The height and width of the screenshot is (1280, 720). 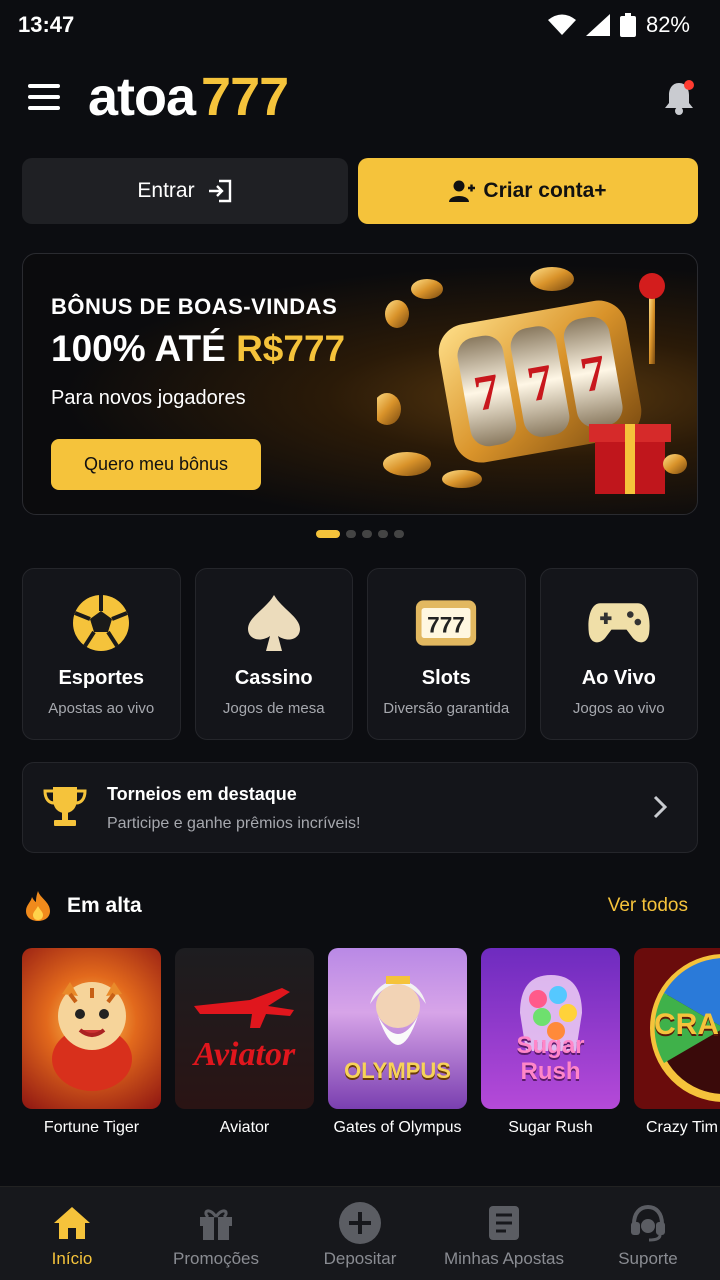 I want to click on game-name: Sugar Rush, so click(x=550, y=1127).